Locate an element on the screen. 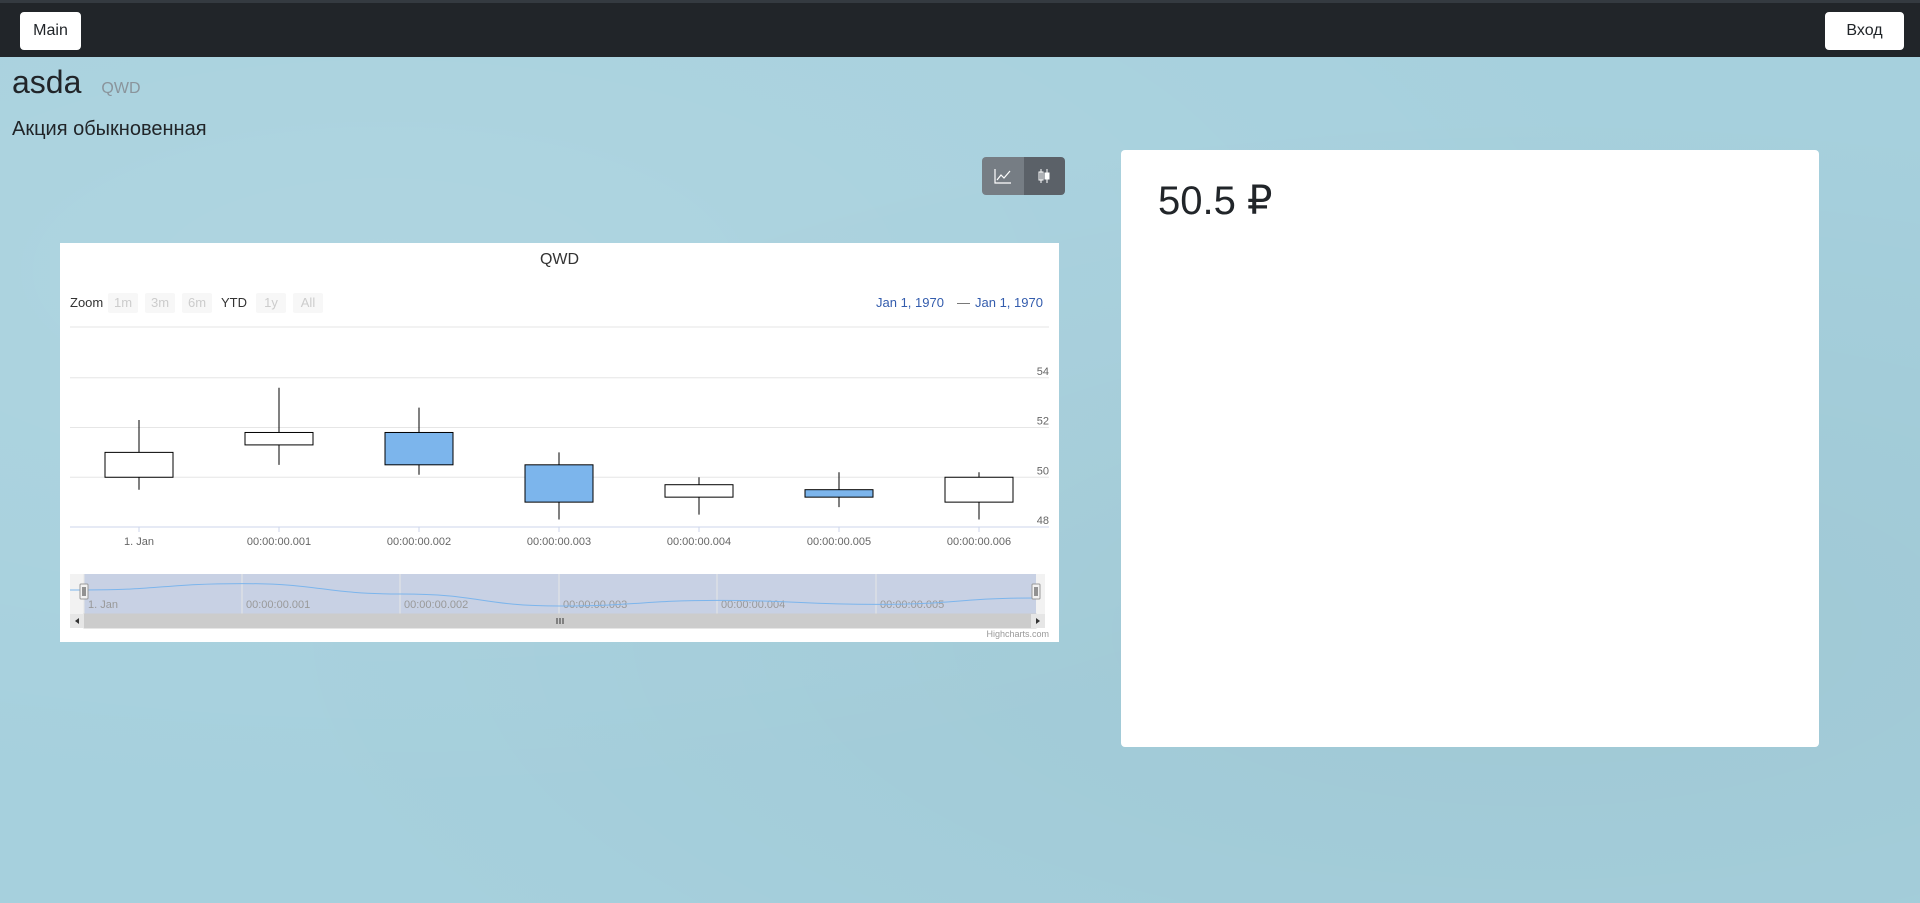 The height and width of the screenshot is (903, 1920). main-button: Main is located at coordinates (50, 31).